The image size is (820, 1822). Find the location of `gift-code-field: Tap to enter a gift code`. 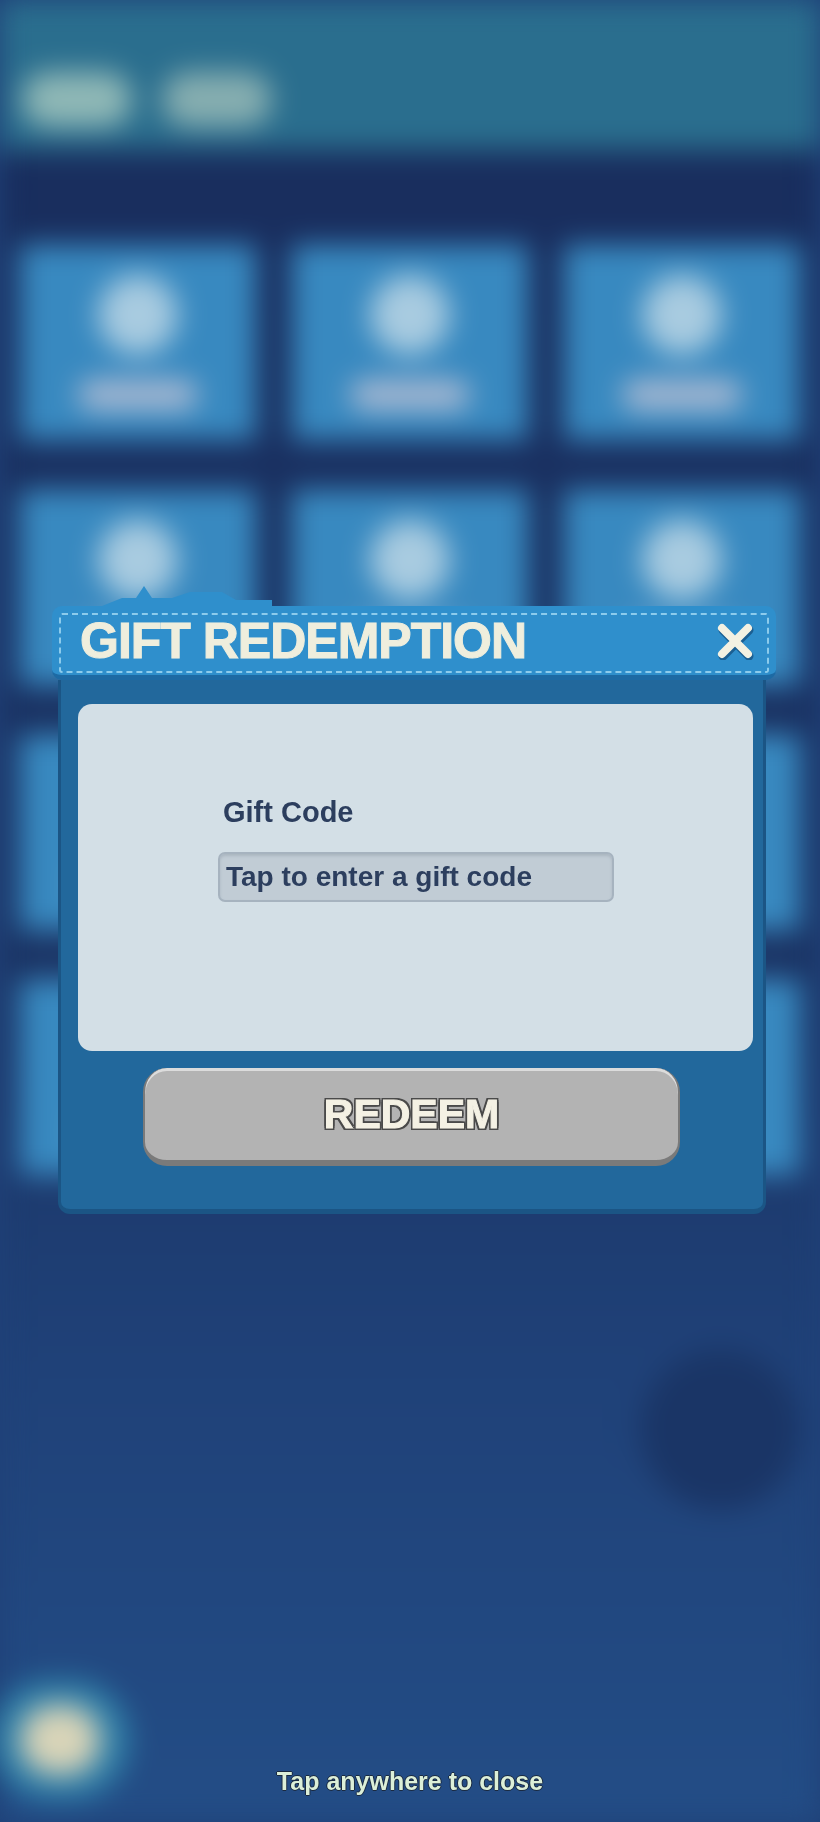

gift-code-field: Tap to enter a gift code is located at coordinates (416, 877).